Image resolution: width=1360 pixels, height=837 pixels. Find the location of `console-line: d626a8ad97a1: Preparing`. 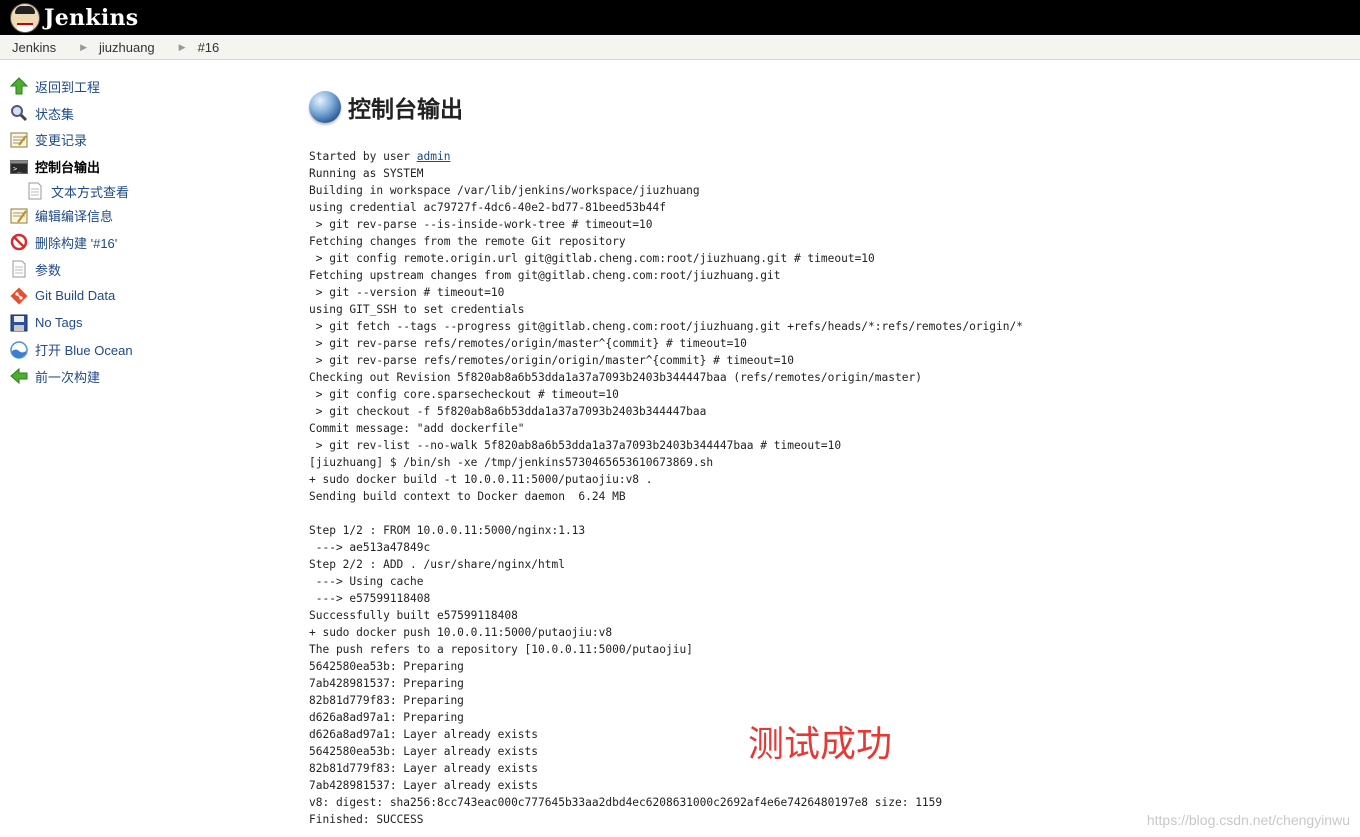

console-line: d626a8ad97a1: Preparing is located at coordinates (386, 717).